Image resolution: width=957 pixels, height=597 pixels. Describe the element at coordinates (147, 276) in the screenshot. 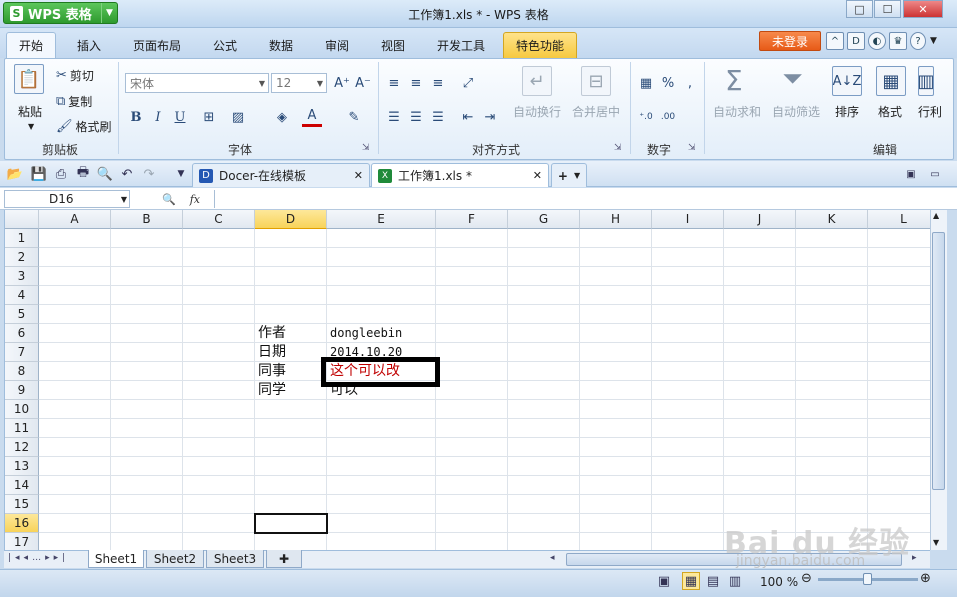

I see `cell-b3` at that location.